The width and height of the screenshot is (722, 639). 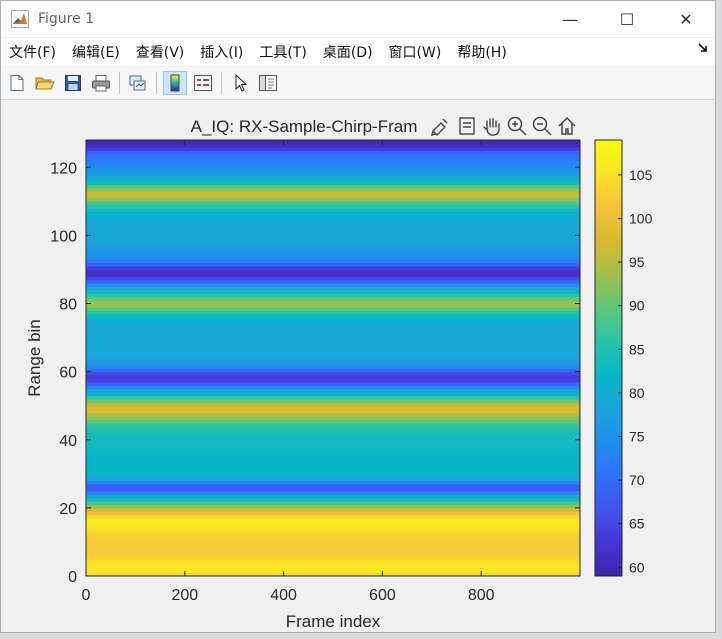 I want to click on data-tip-button, so click(x=440, y=126).